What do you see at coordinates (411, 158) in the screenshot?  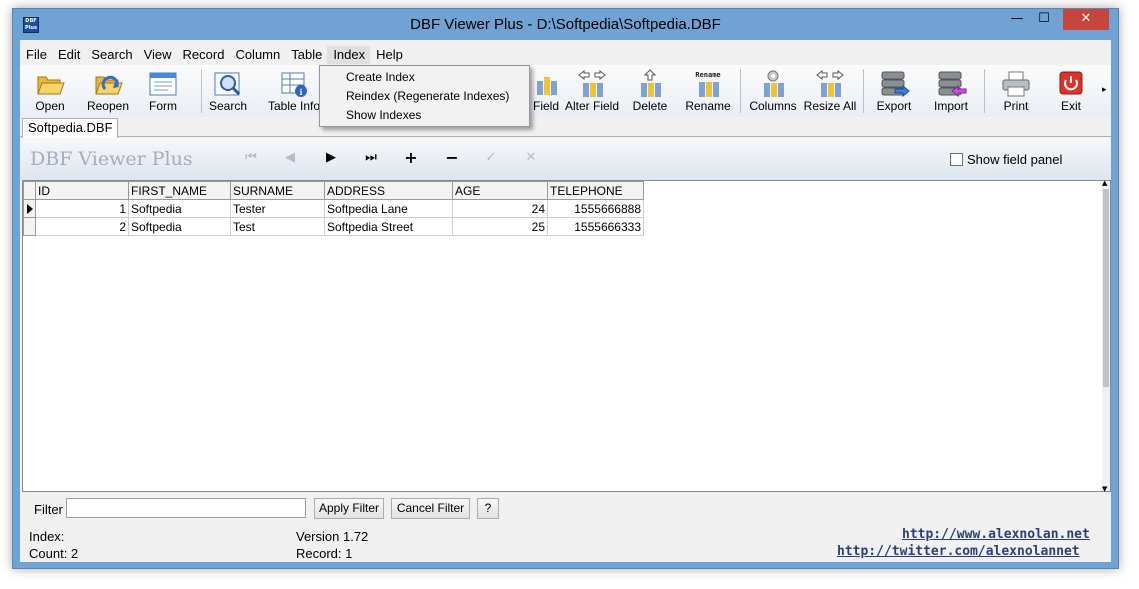 I see `add-record-icon: +` at bounding box center [411, 158].